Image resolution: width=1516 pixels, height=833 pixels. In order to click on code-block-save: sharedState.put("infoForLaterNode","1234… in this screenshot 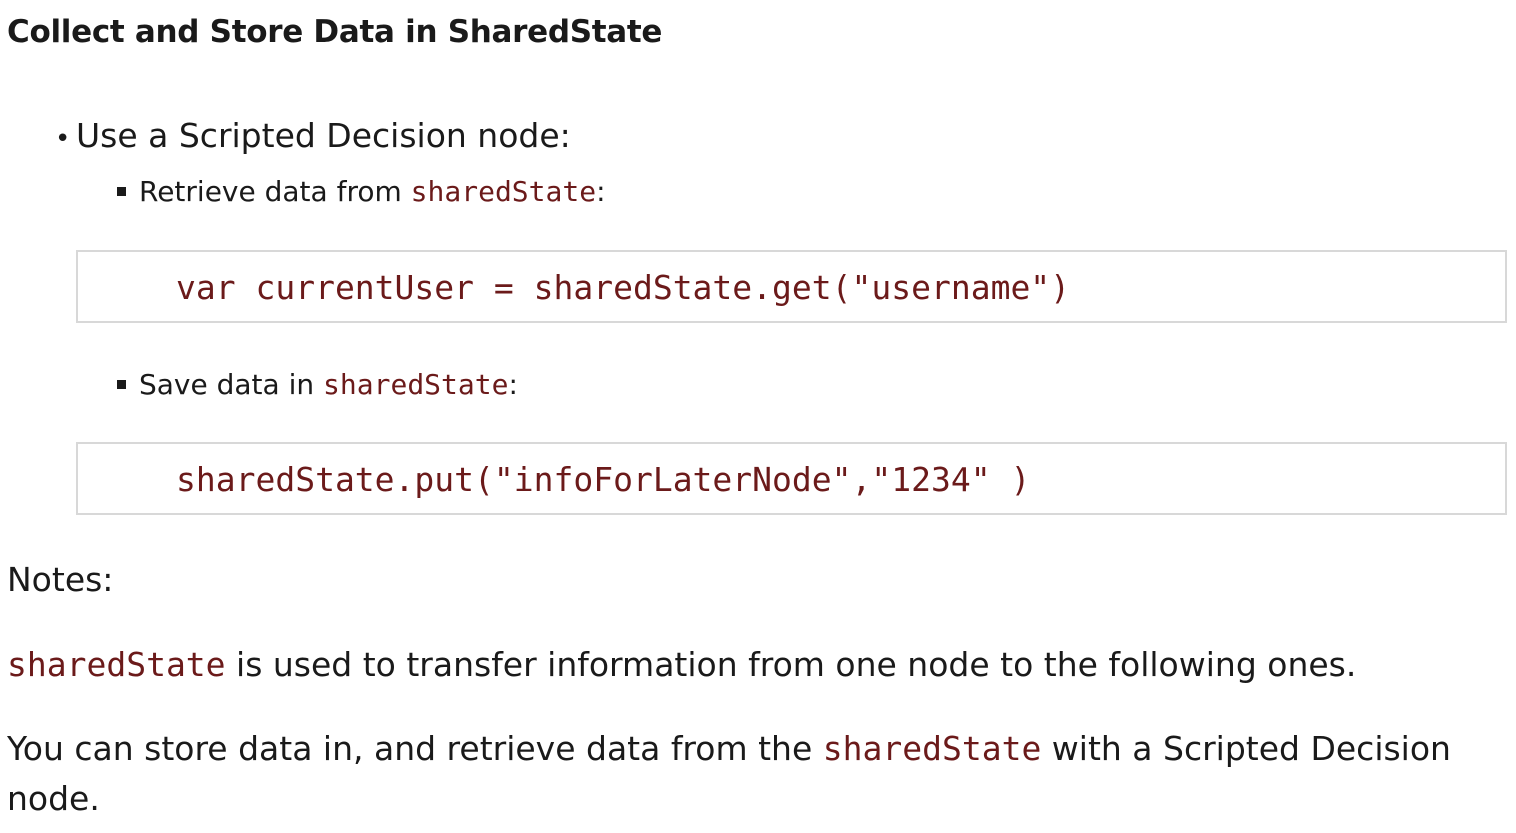, I will do `click(791, 478)`.